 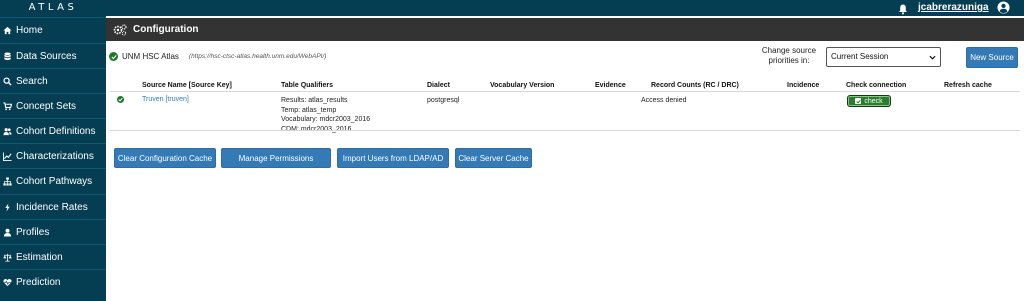 I want to click on clear-configuration-cache-button: Clear Configuration Cache, so click(x=165, y=158).